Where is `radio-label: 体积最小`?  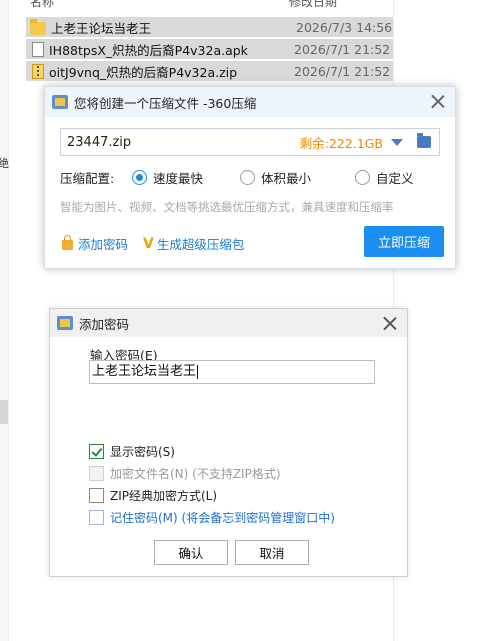
radio-label: 体积最小 is located at coordinates (286, 178).